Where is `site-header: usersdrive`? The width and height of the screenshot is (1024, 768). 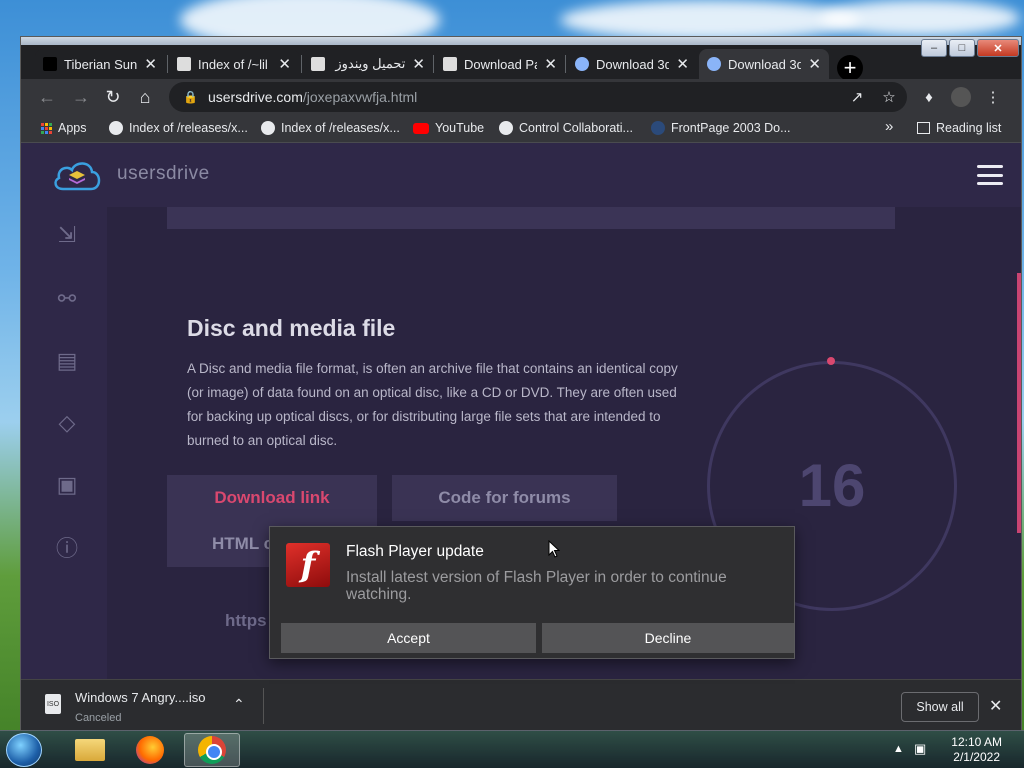 site-header: usersdrive is located at coordinates (521, 175).